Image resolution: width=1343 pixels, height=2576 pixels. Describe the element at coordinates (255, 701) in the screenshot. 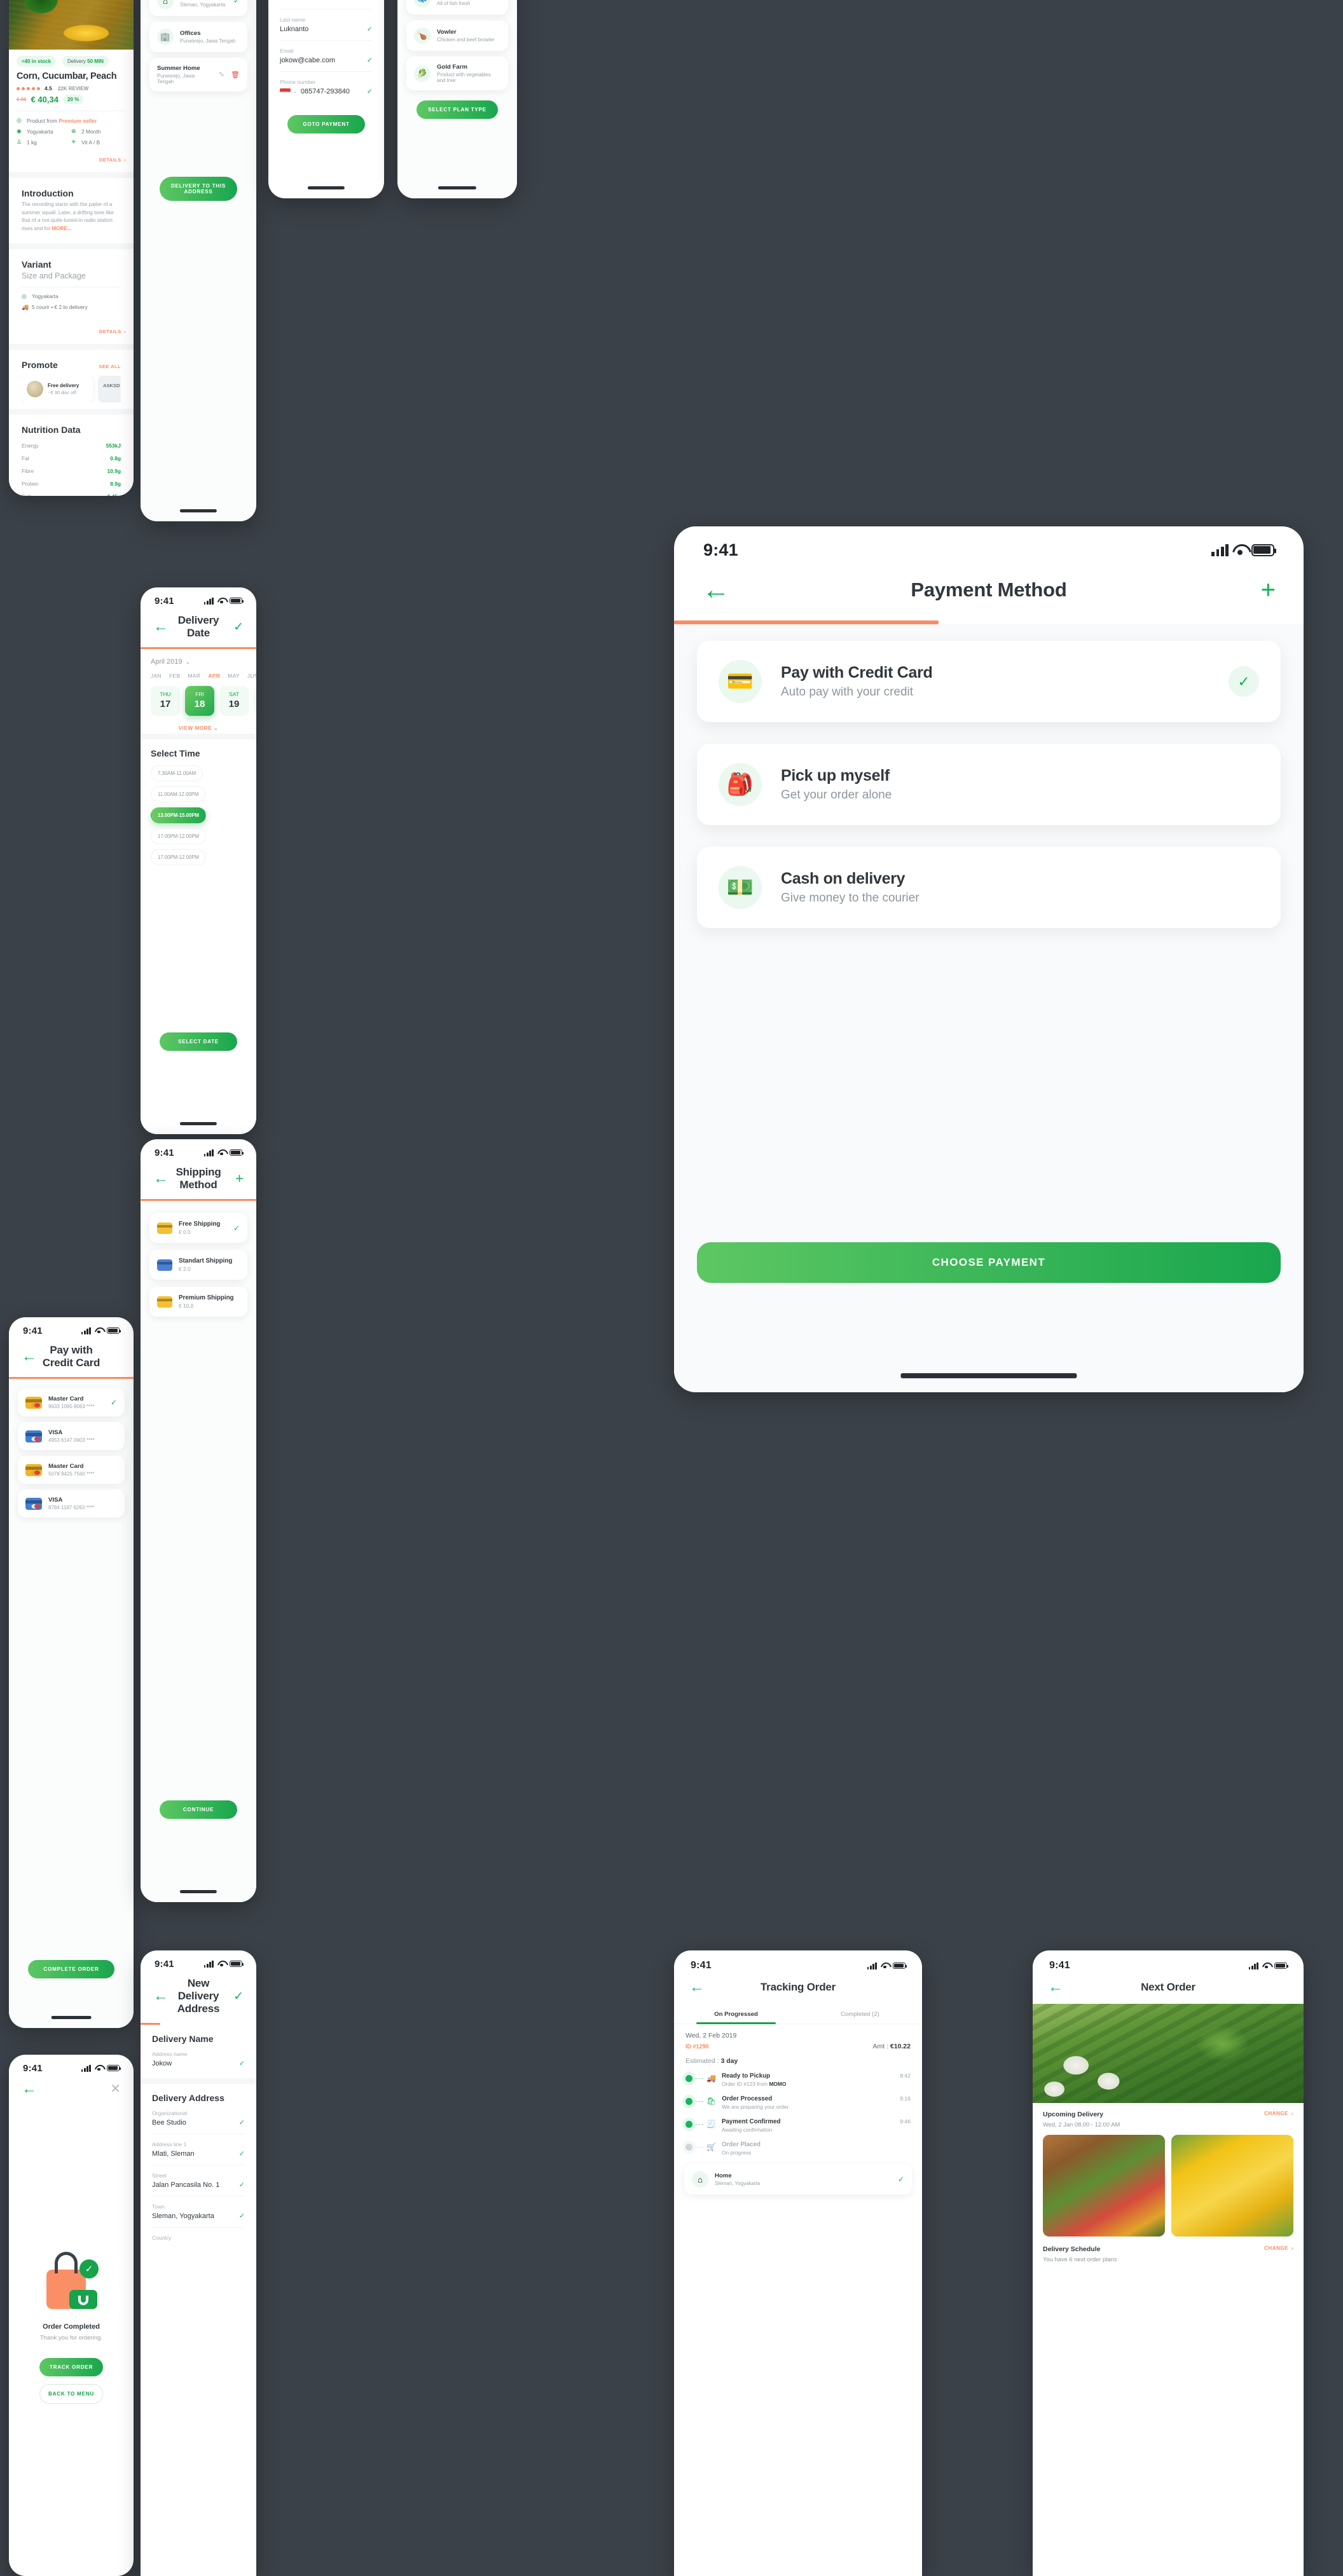

I see `day-cell: SUN20` at that location.